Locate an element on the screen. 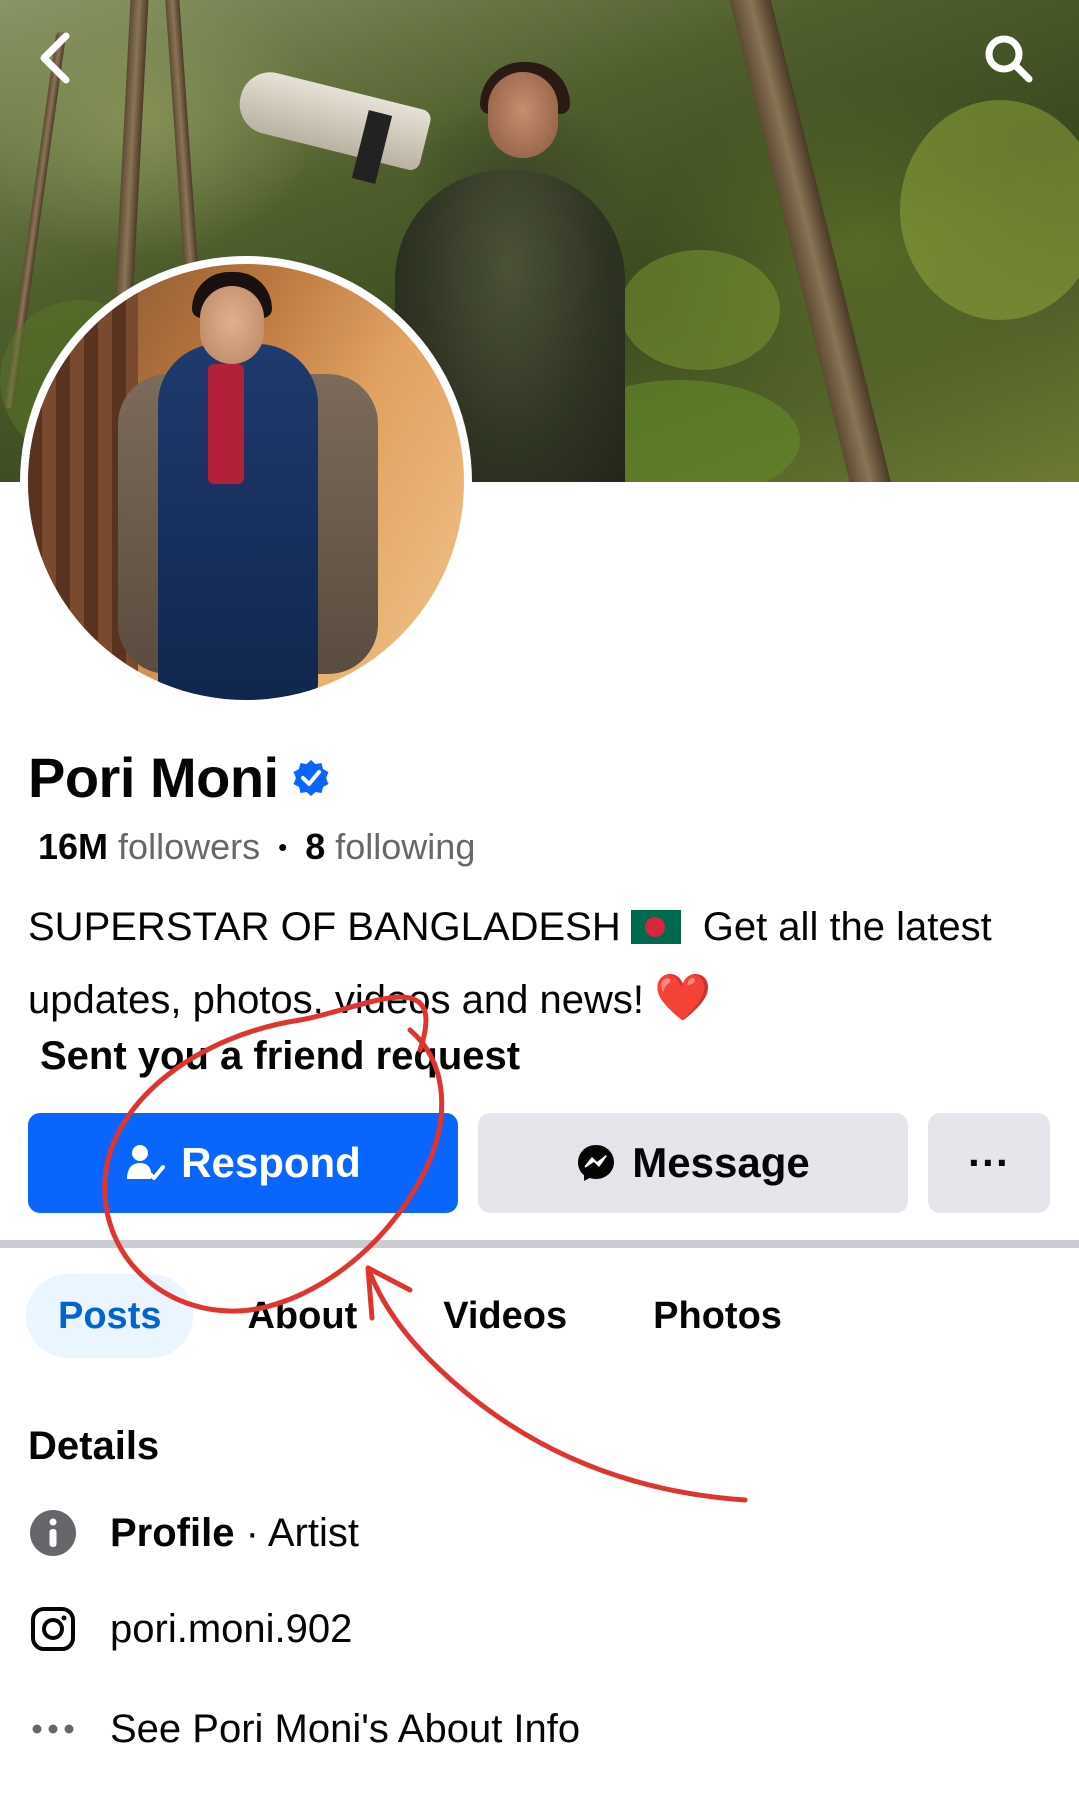  name-row: Pori Moni is located at coordinates (179, 778).